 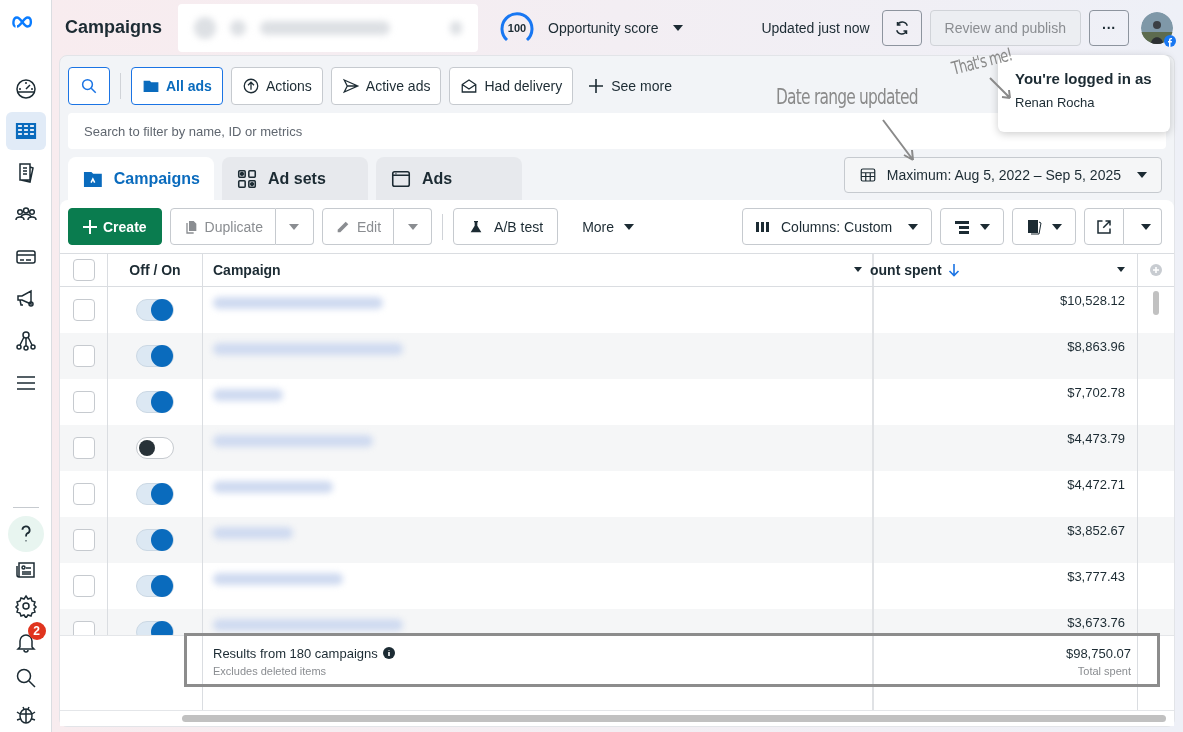 I want to click on amount-cell: $10,528.12, so click(x=1092, y=300).